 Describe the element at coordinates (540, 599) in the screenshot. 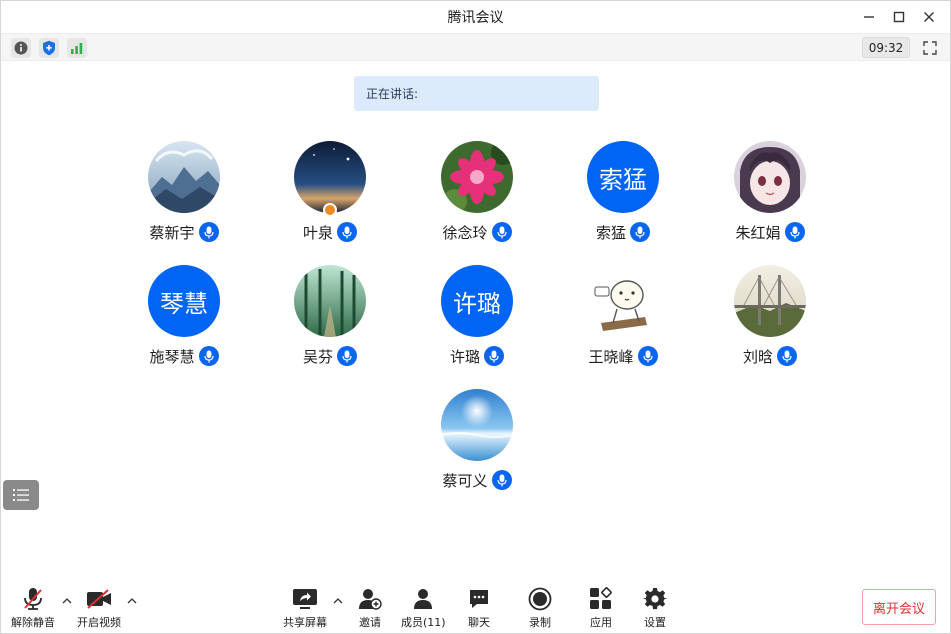

I see `record-icon` at that location.